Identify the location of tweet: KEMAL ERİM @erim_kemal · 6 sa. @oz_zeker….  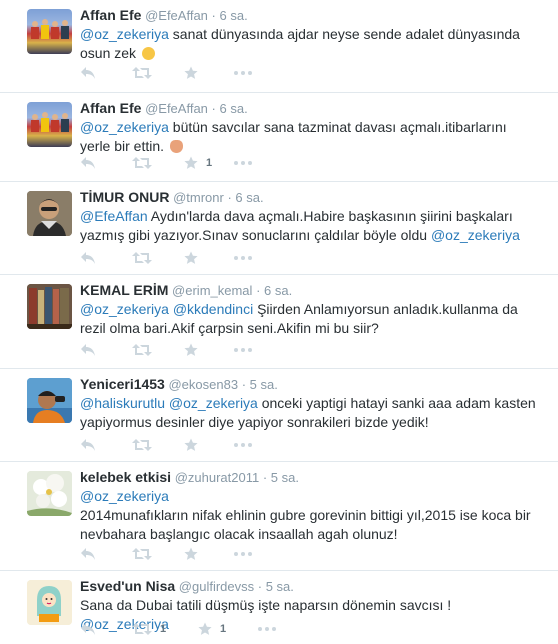
(279, 322).